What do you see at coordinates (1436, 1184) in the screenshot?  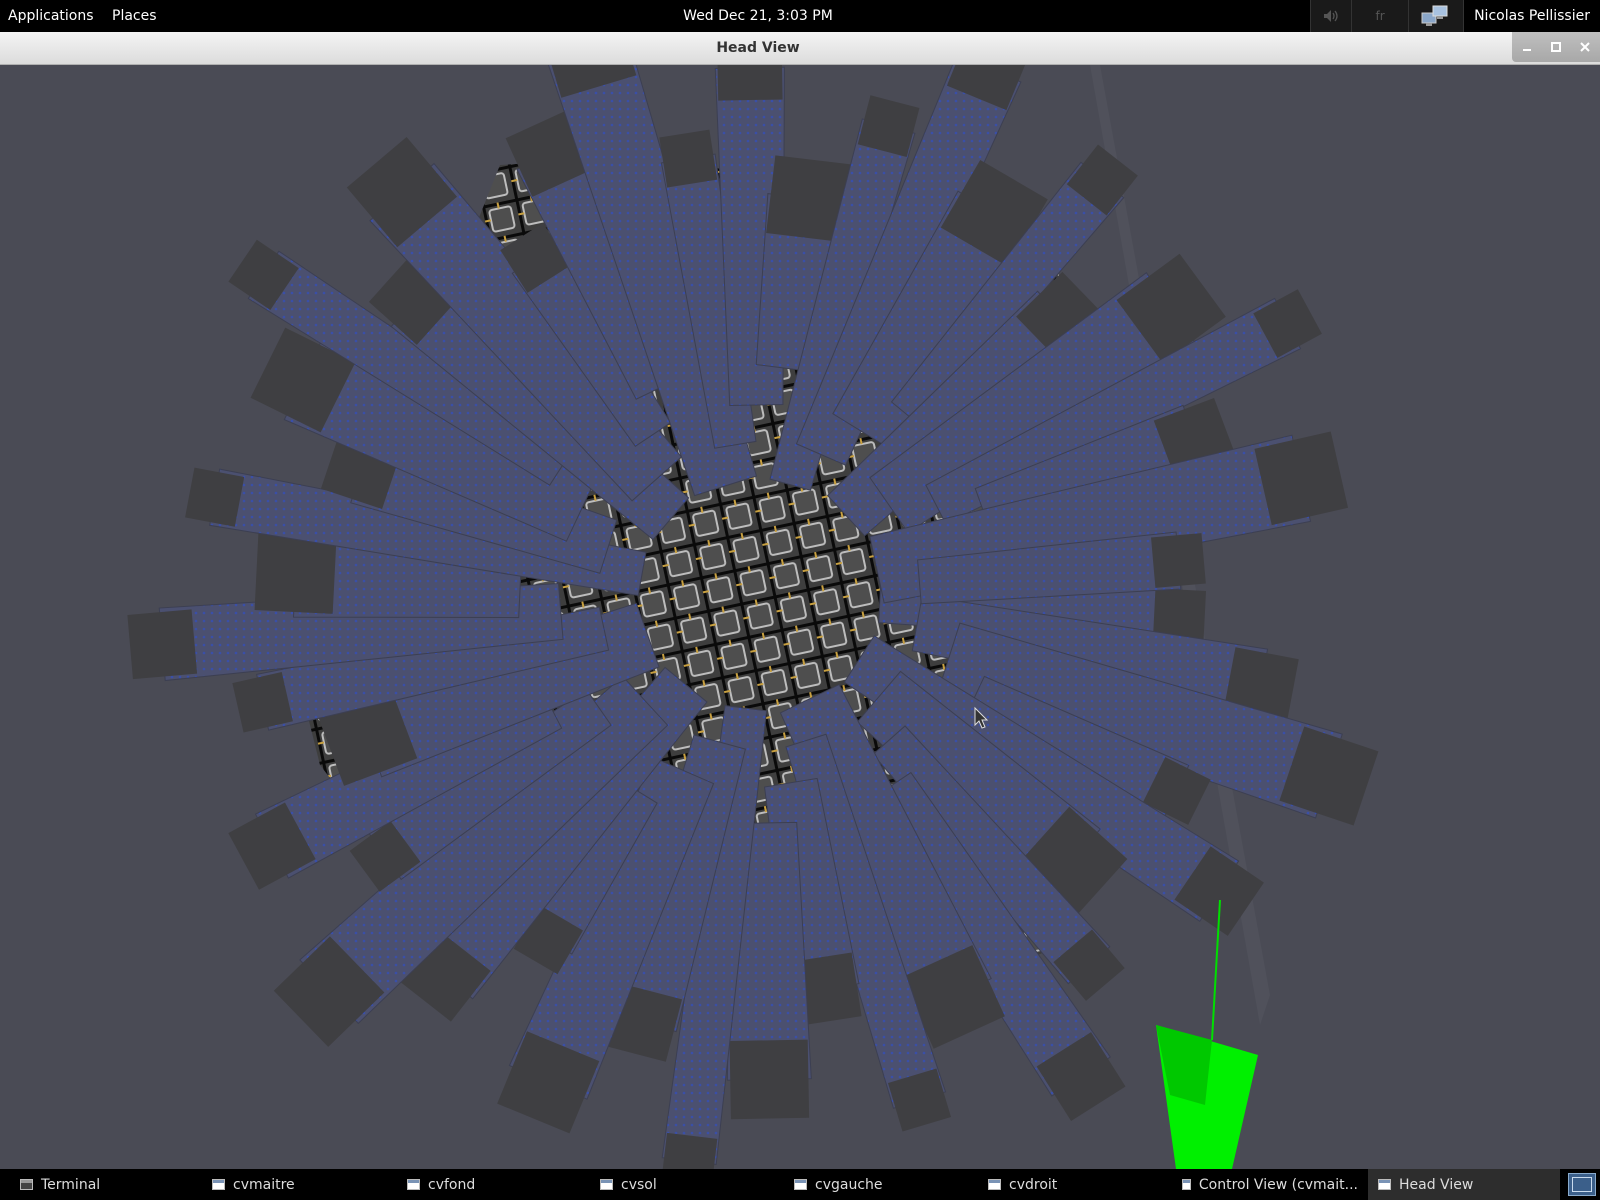 I see `task-label: Head View` at bounding box center [1436, 1184].